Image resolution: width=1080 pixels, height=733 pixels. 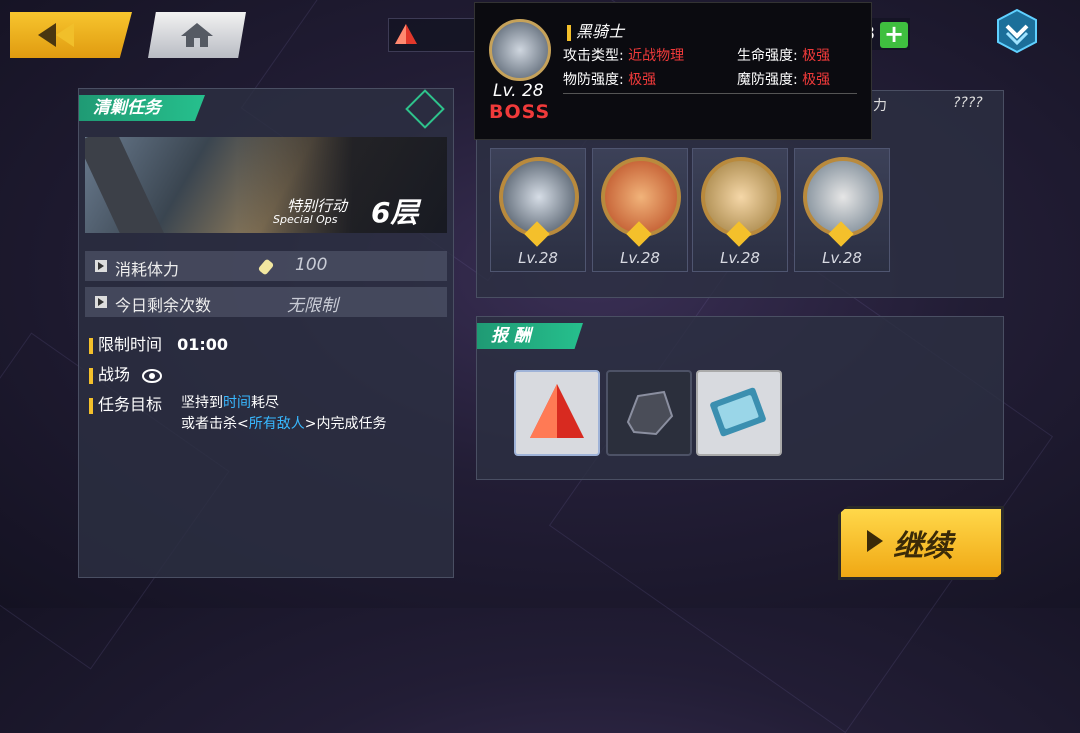 I want to click on play-icon, so click(x=875, y=541).